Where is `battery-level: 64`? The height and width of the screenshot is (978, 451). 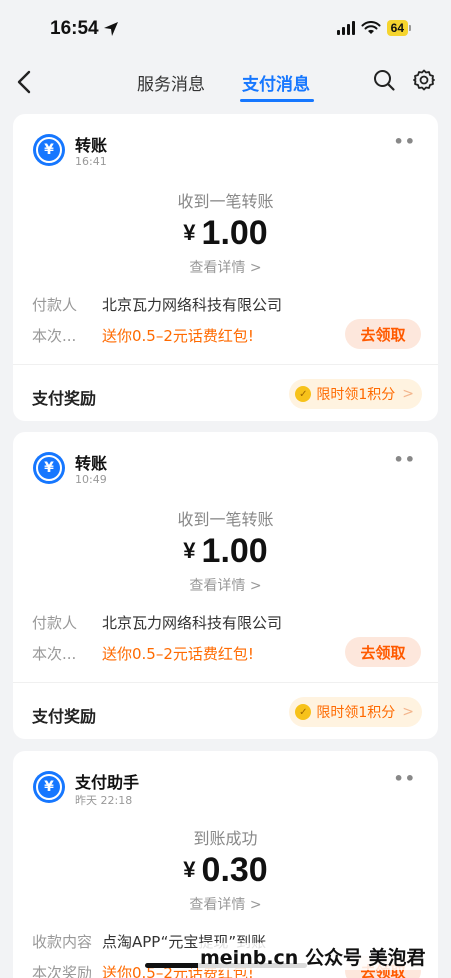
battery-level: 64 is located at coordinates (397, 28).